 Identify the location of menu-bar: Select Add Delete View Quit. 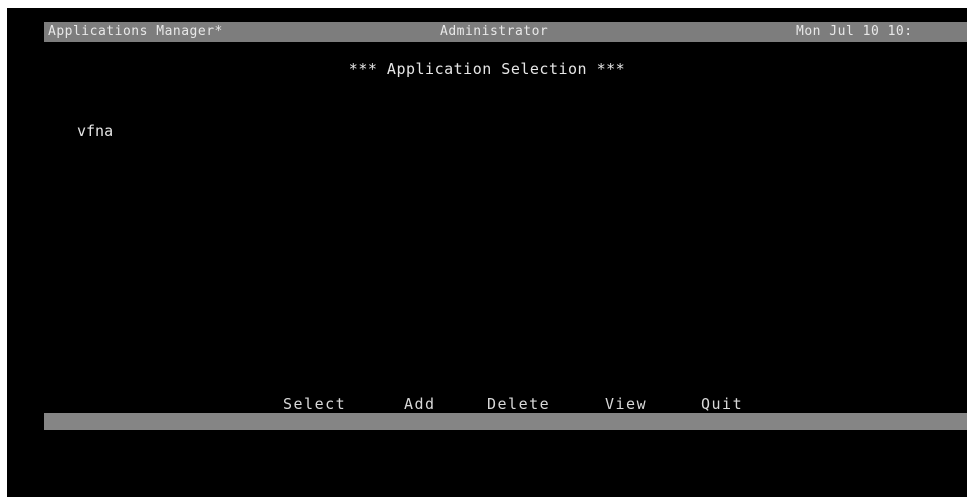
(487, 404).